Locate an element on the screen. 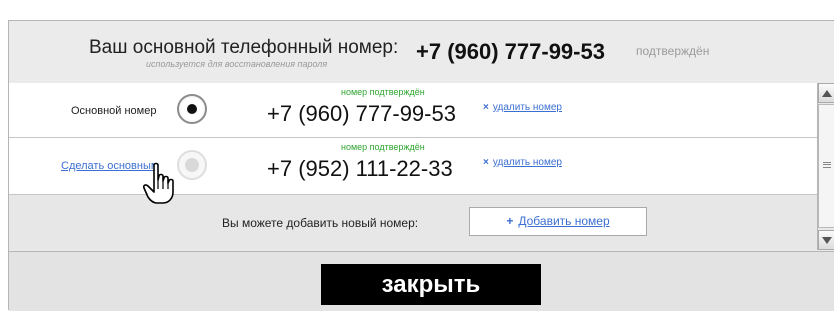  scroll-thumb is located at coordinates (826, 166).